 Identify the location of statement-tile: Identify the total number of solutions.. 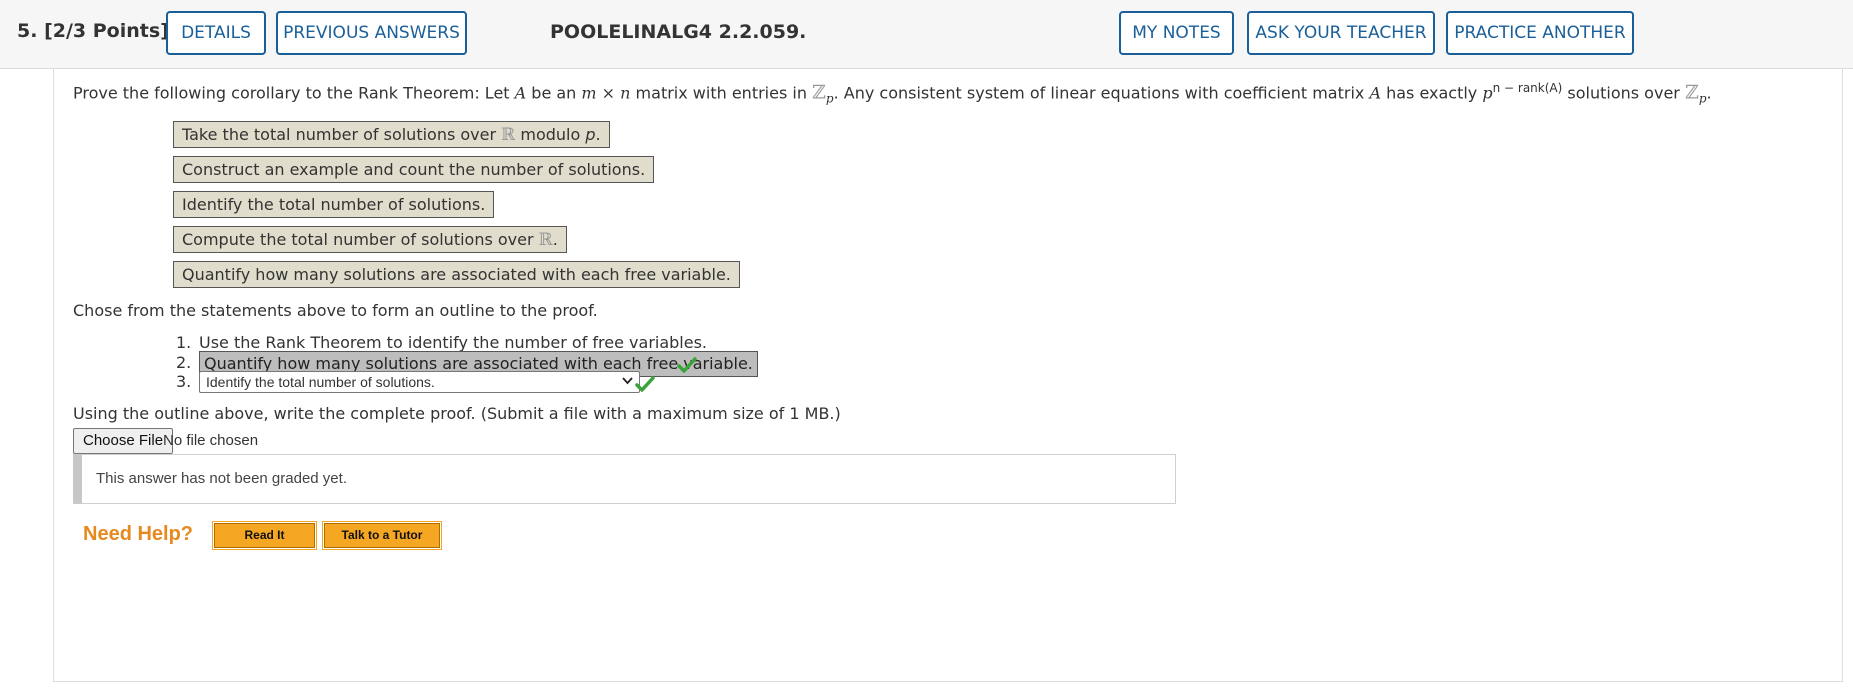
(334, 204).